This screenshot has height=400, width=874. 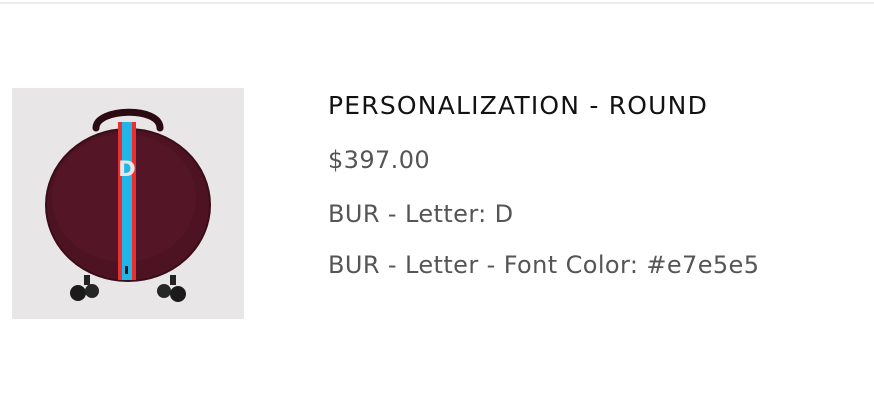 What do you see at coordinates (518, 105) in the screenshot?
I see `product-title-link: PERSONALIZATION - ROUND` at bounding box center [518, 105].